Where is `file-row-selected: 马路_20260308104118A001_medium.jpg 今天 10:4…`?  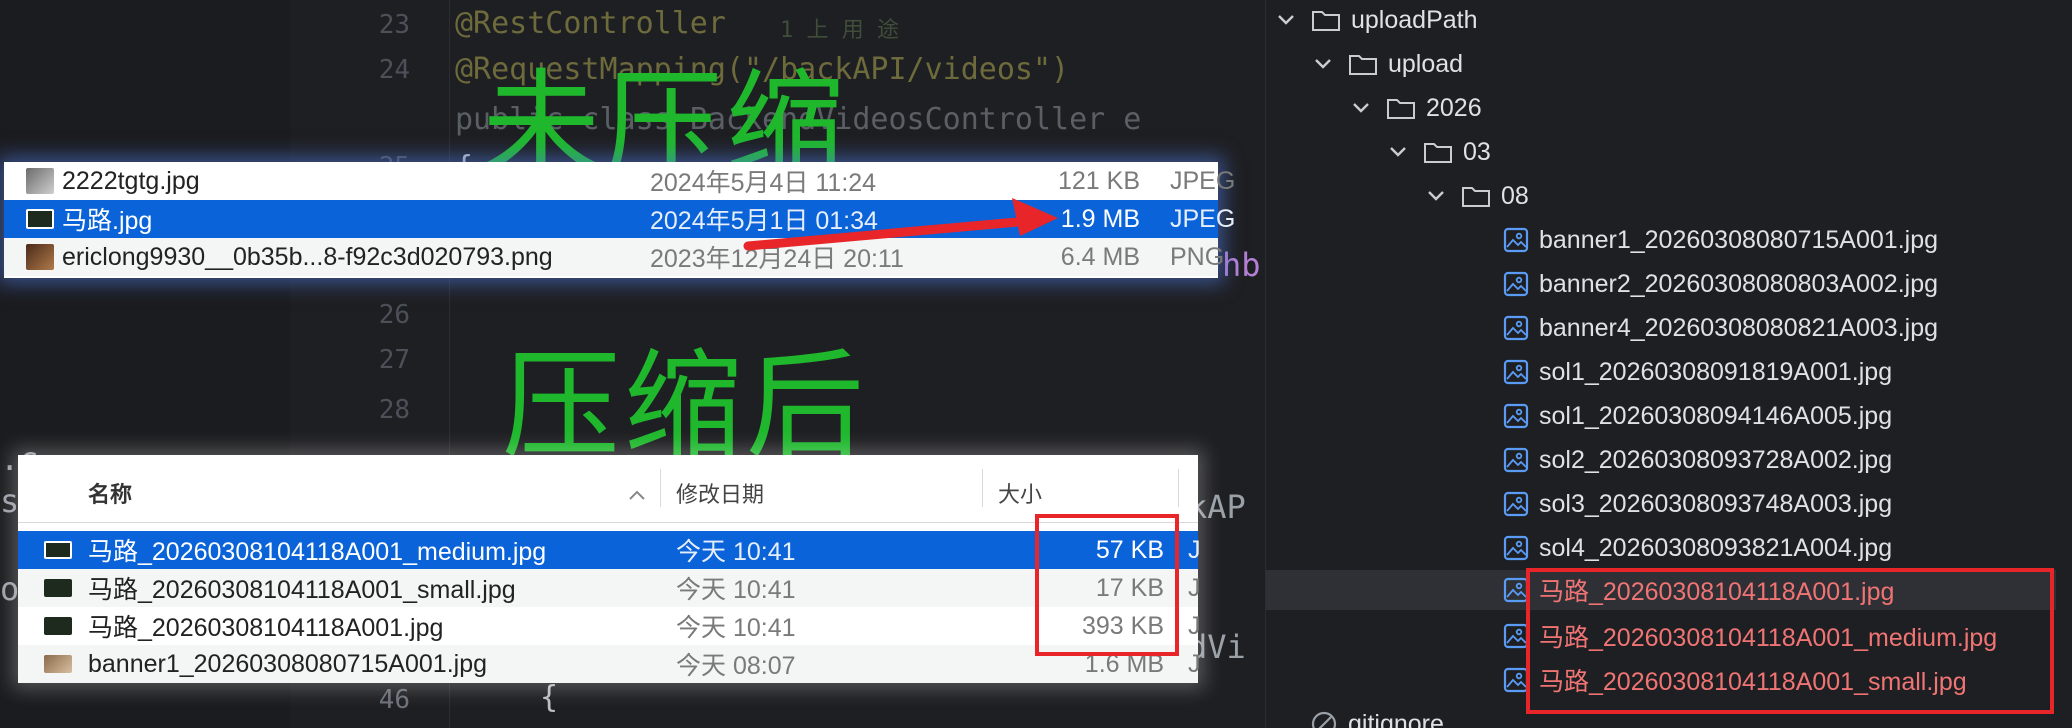 file-row-selected: 马路_20260308104118A001_medium.jpg 今天 10:4… is located at coordinates (609, 550).